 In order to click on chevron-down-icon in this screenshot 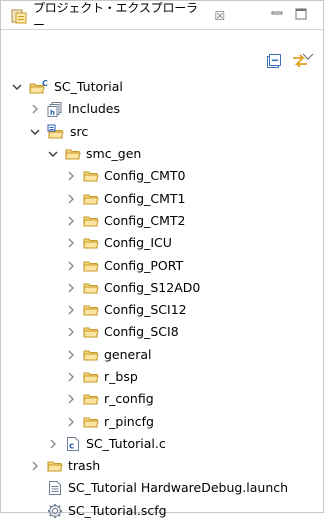, I will do `click(308, 56)`.